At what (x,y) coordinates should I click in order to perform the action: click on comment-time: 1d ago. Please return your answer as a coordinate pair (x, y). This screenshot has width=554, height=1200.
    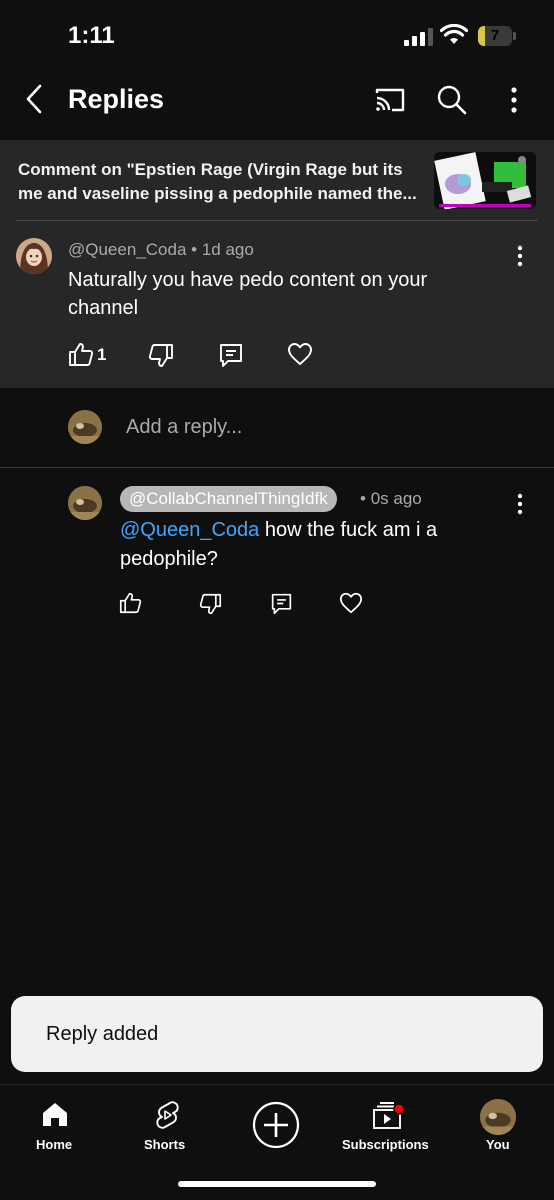
    Looking at the image, I should click on (227, 249).